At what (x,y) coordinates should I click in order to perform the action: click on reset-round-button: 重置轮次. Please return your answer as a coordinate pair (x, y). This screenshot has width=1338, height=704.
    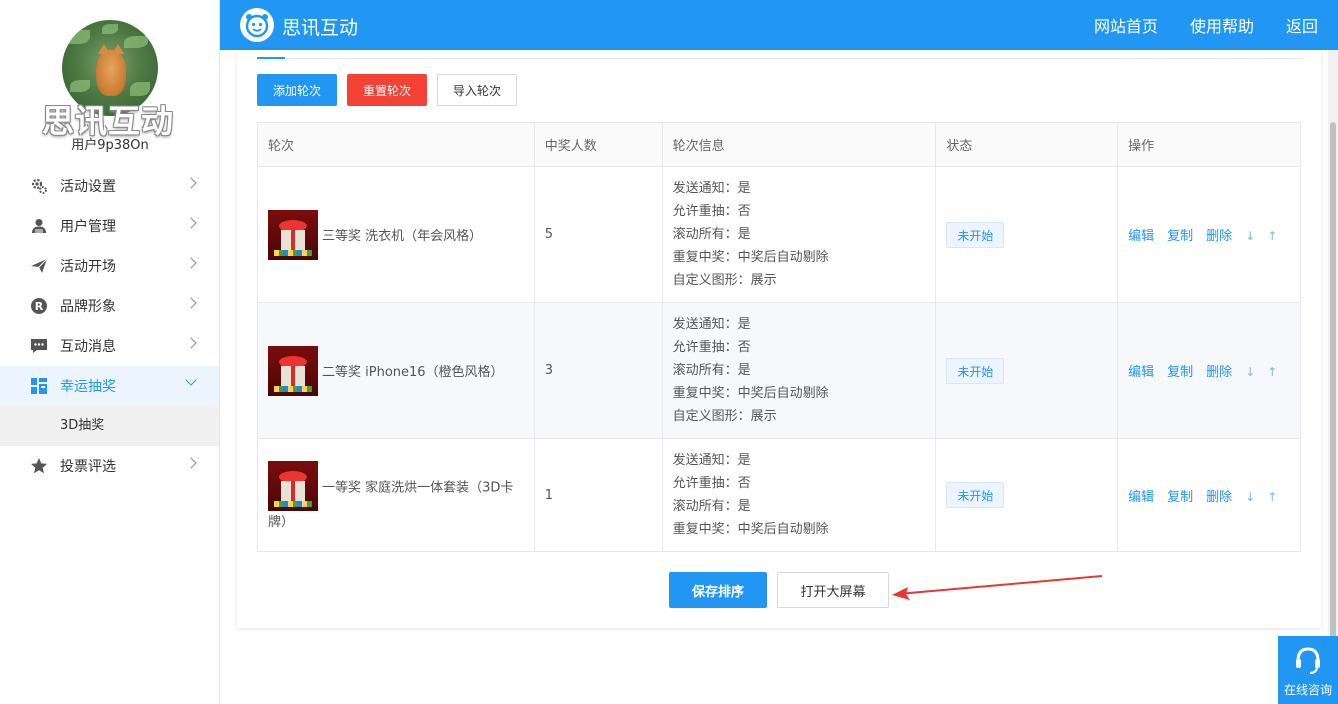
    Looking at the image, I should click on (387, 90).